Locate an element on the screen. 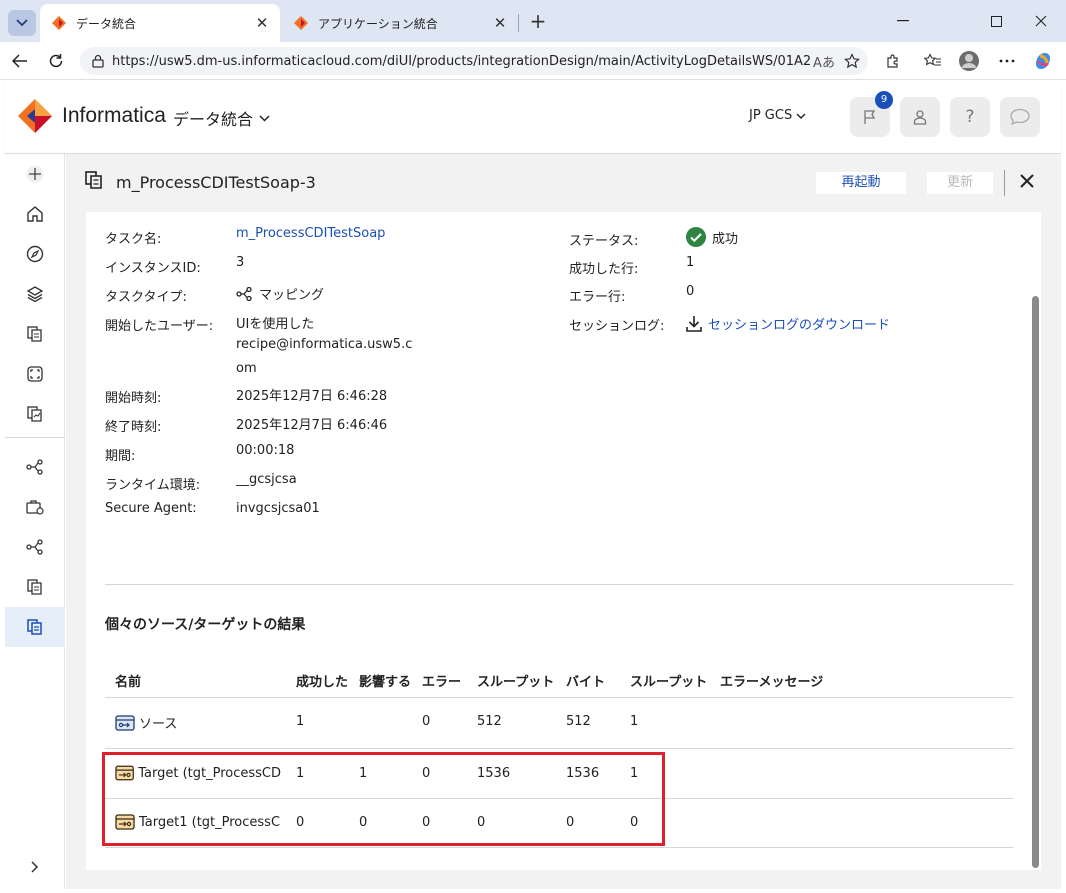 This screenshot has height=893, width=1066. table-row: ソース 1 0 512 512 1 is located at coordinates (559, 723).